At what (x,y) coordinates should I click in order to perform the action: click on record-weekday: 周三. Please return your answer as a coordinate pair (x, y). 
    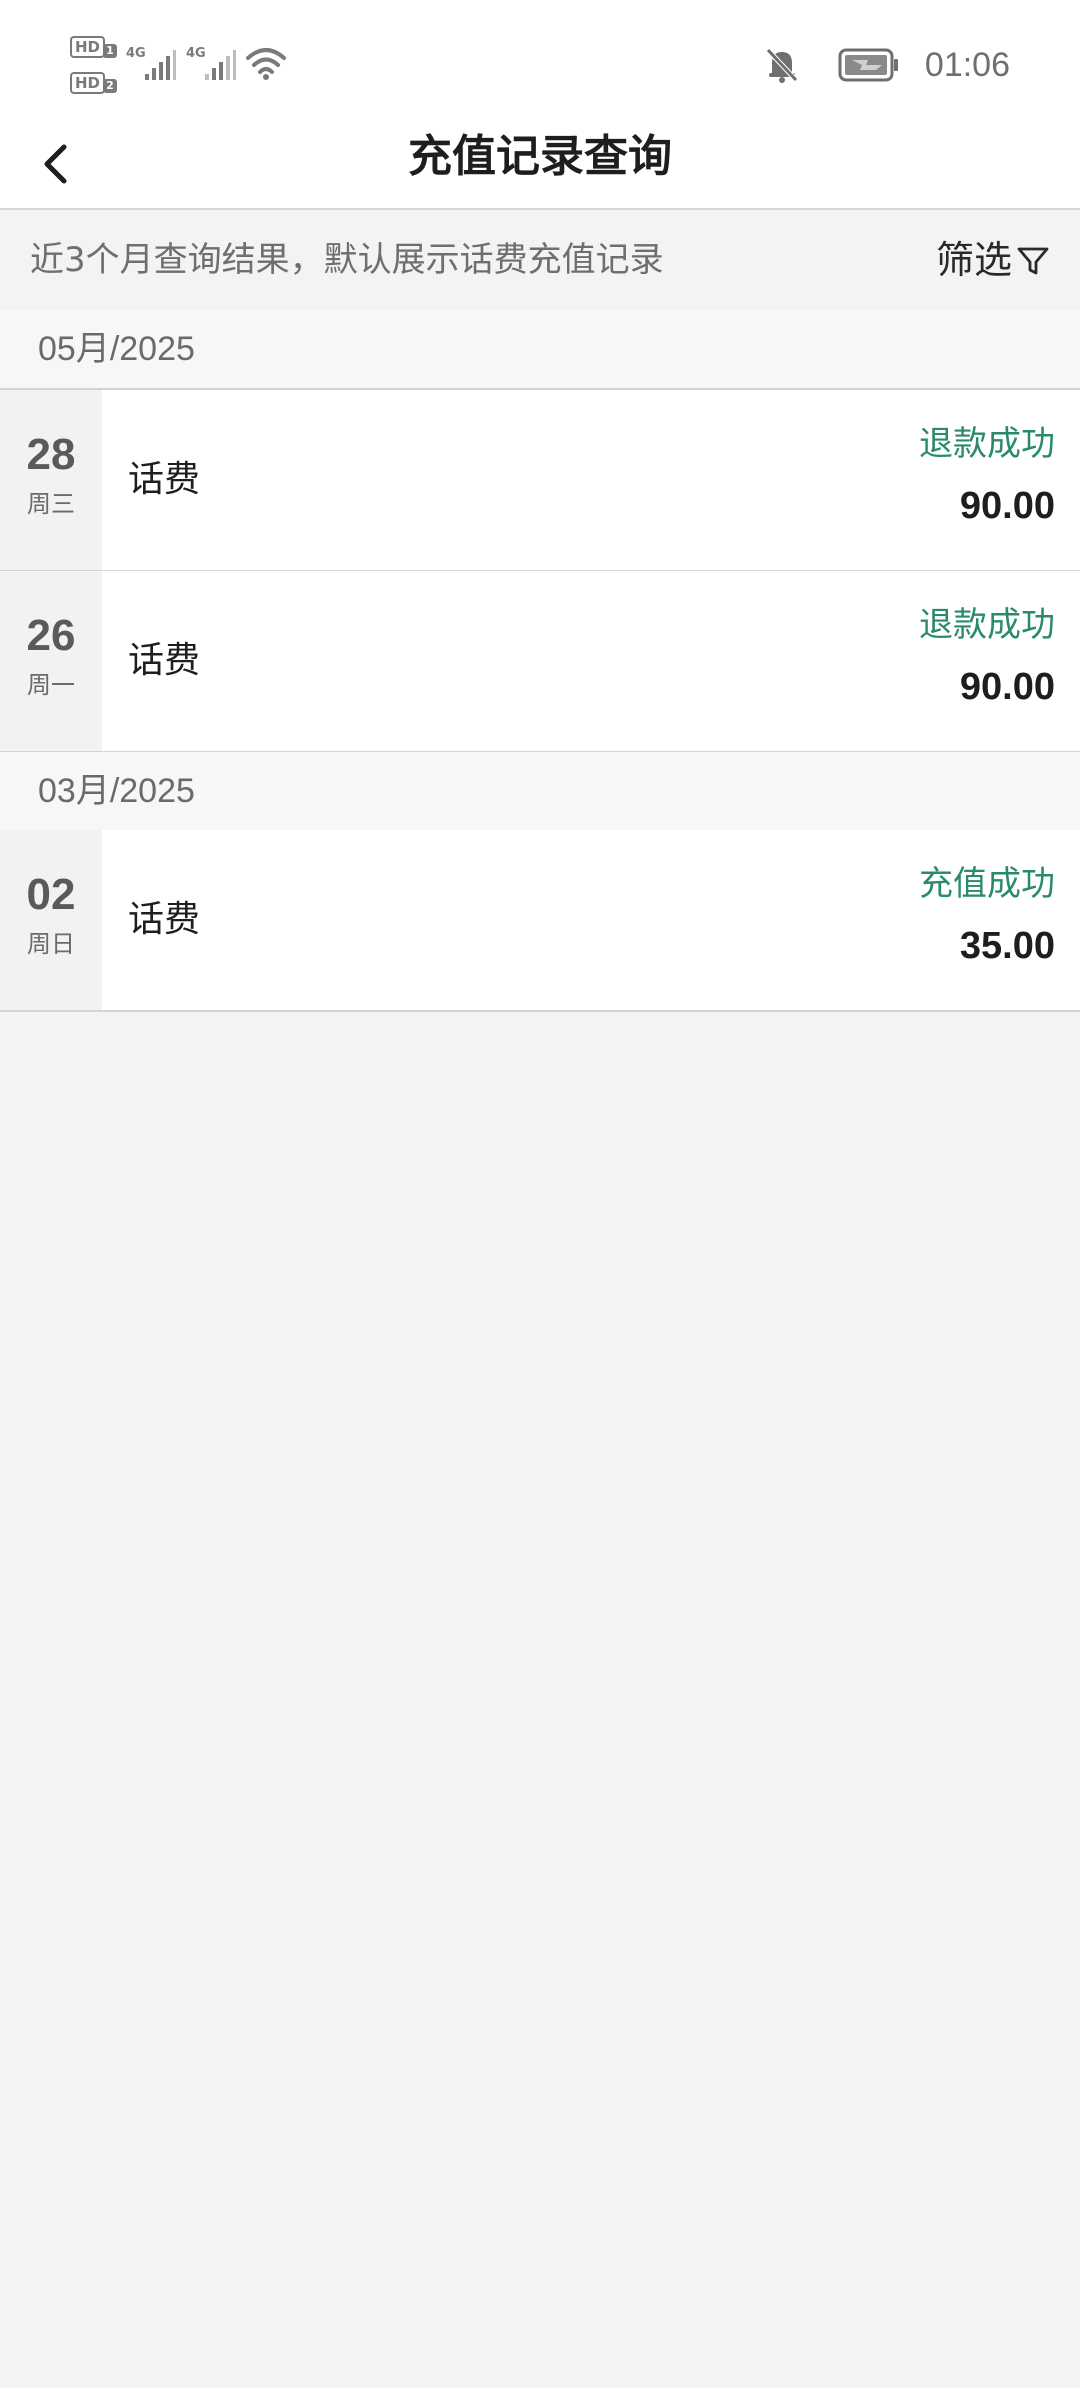
    Looking at the image, I should click on (51, 504).